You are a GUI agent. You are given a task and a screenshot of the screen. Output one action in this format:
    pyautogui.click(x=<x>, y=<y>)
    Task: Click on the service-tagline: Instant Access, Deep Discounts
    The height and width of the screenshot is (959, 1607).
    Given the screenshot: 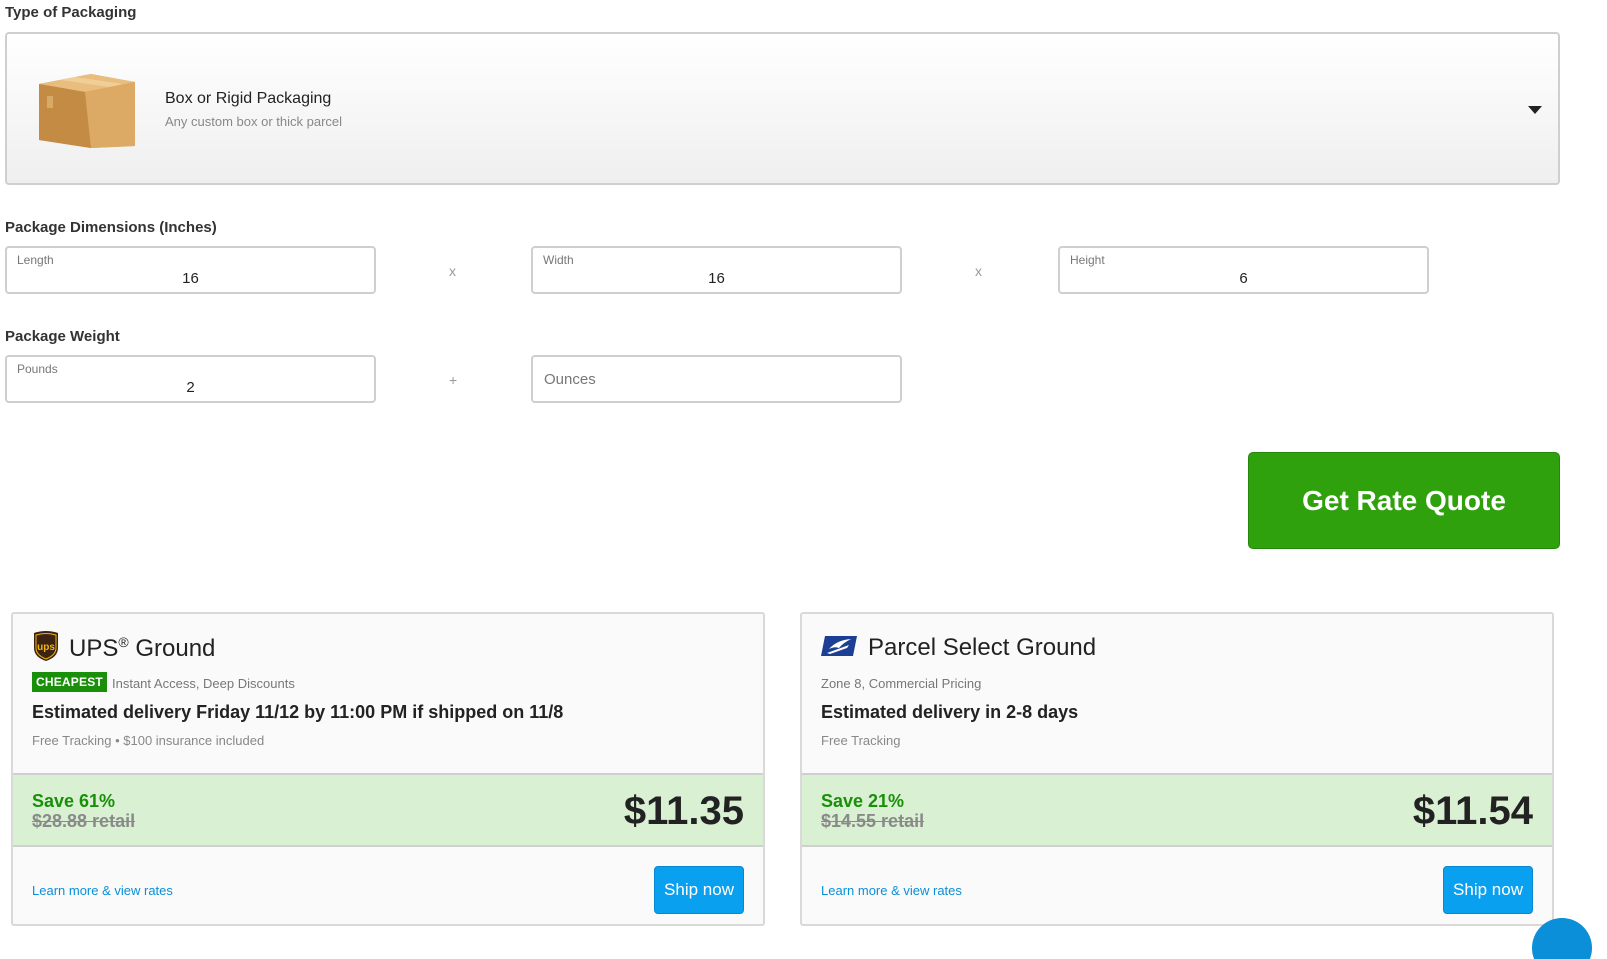 What is the action you would take?
    pyautogui.click(x=203, y=683)
    